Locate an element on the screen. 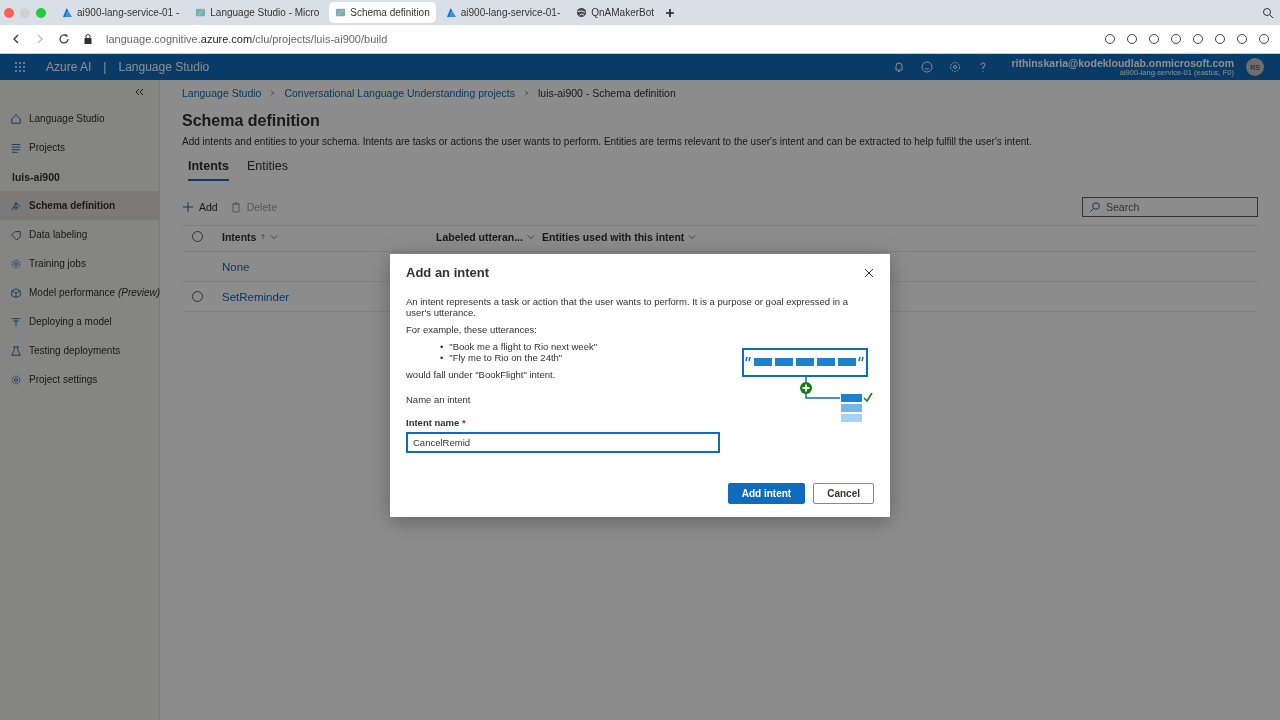  trash-icon is located at coordinates (235, 207).